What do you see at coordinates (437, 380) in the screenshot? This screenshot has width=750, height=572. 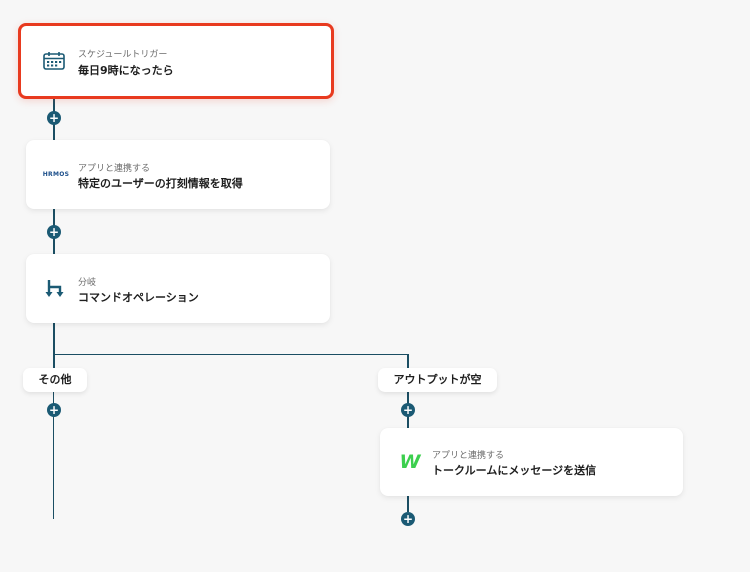 I see `branch-label-empty-output: アウトプットが空` at bounding box center [437, 380].